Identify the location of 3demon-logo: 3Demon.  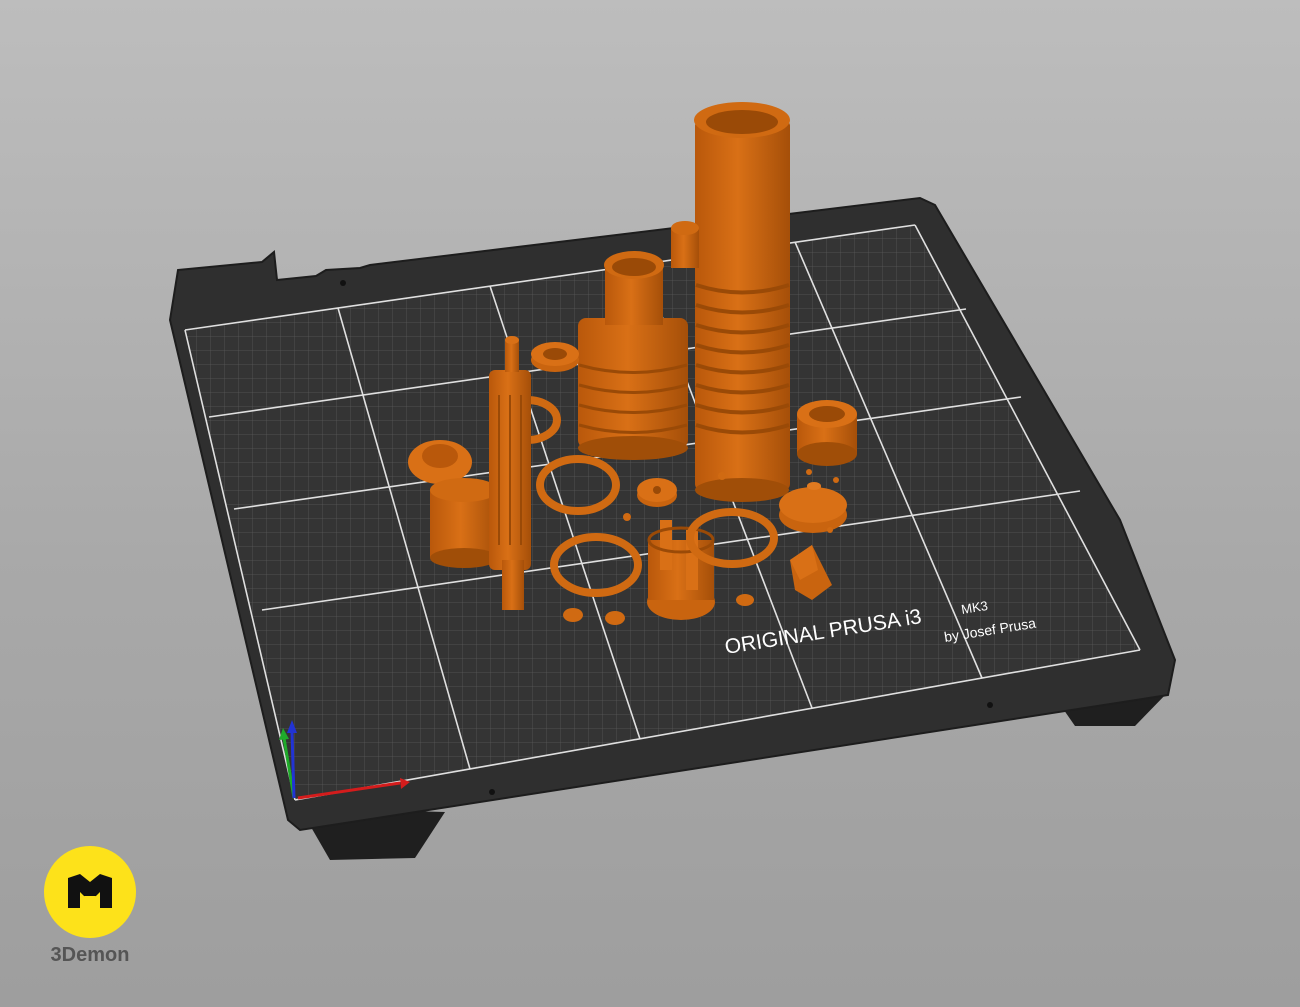
(90, 906).